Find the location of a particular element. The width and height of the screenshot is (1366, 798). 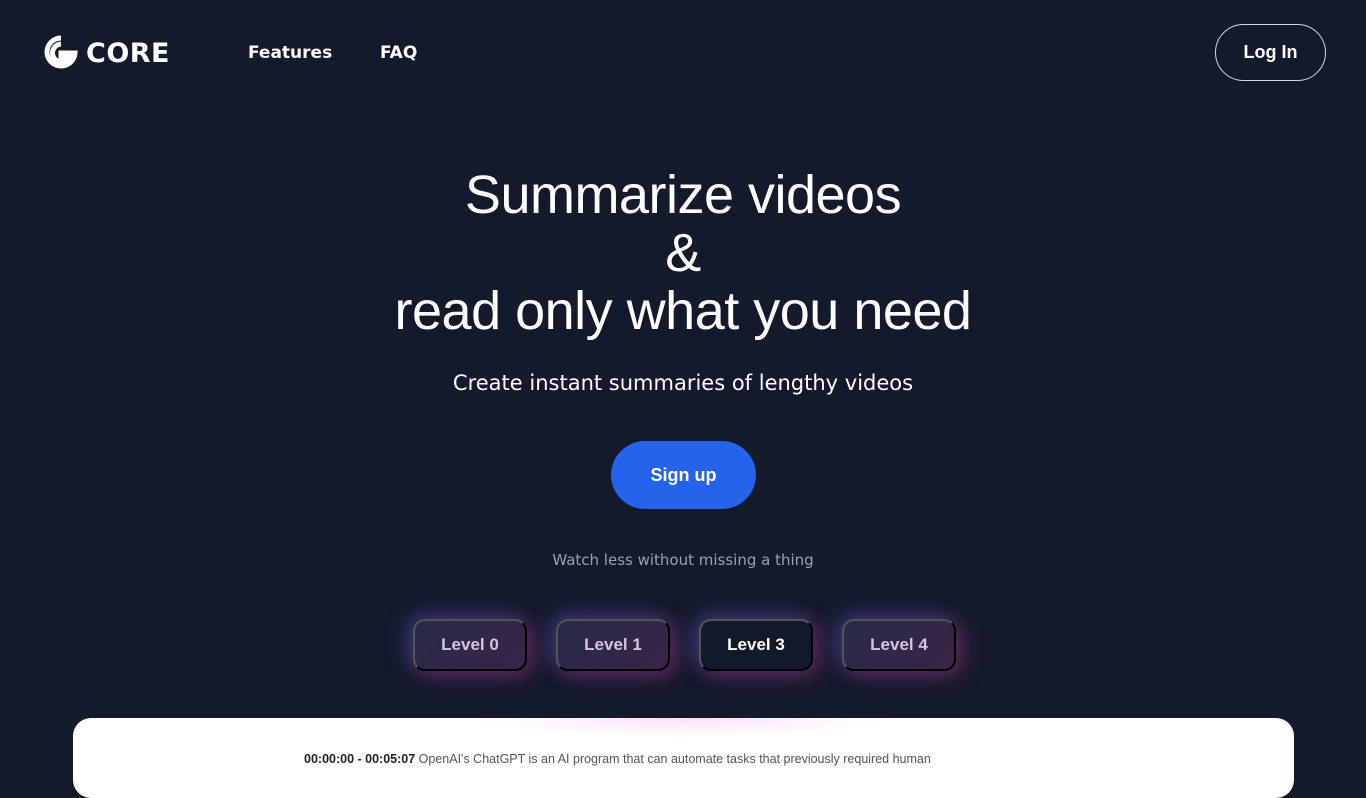

preview-glow is located at coordinates (683, 728).